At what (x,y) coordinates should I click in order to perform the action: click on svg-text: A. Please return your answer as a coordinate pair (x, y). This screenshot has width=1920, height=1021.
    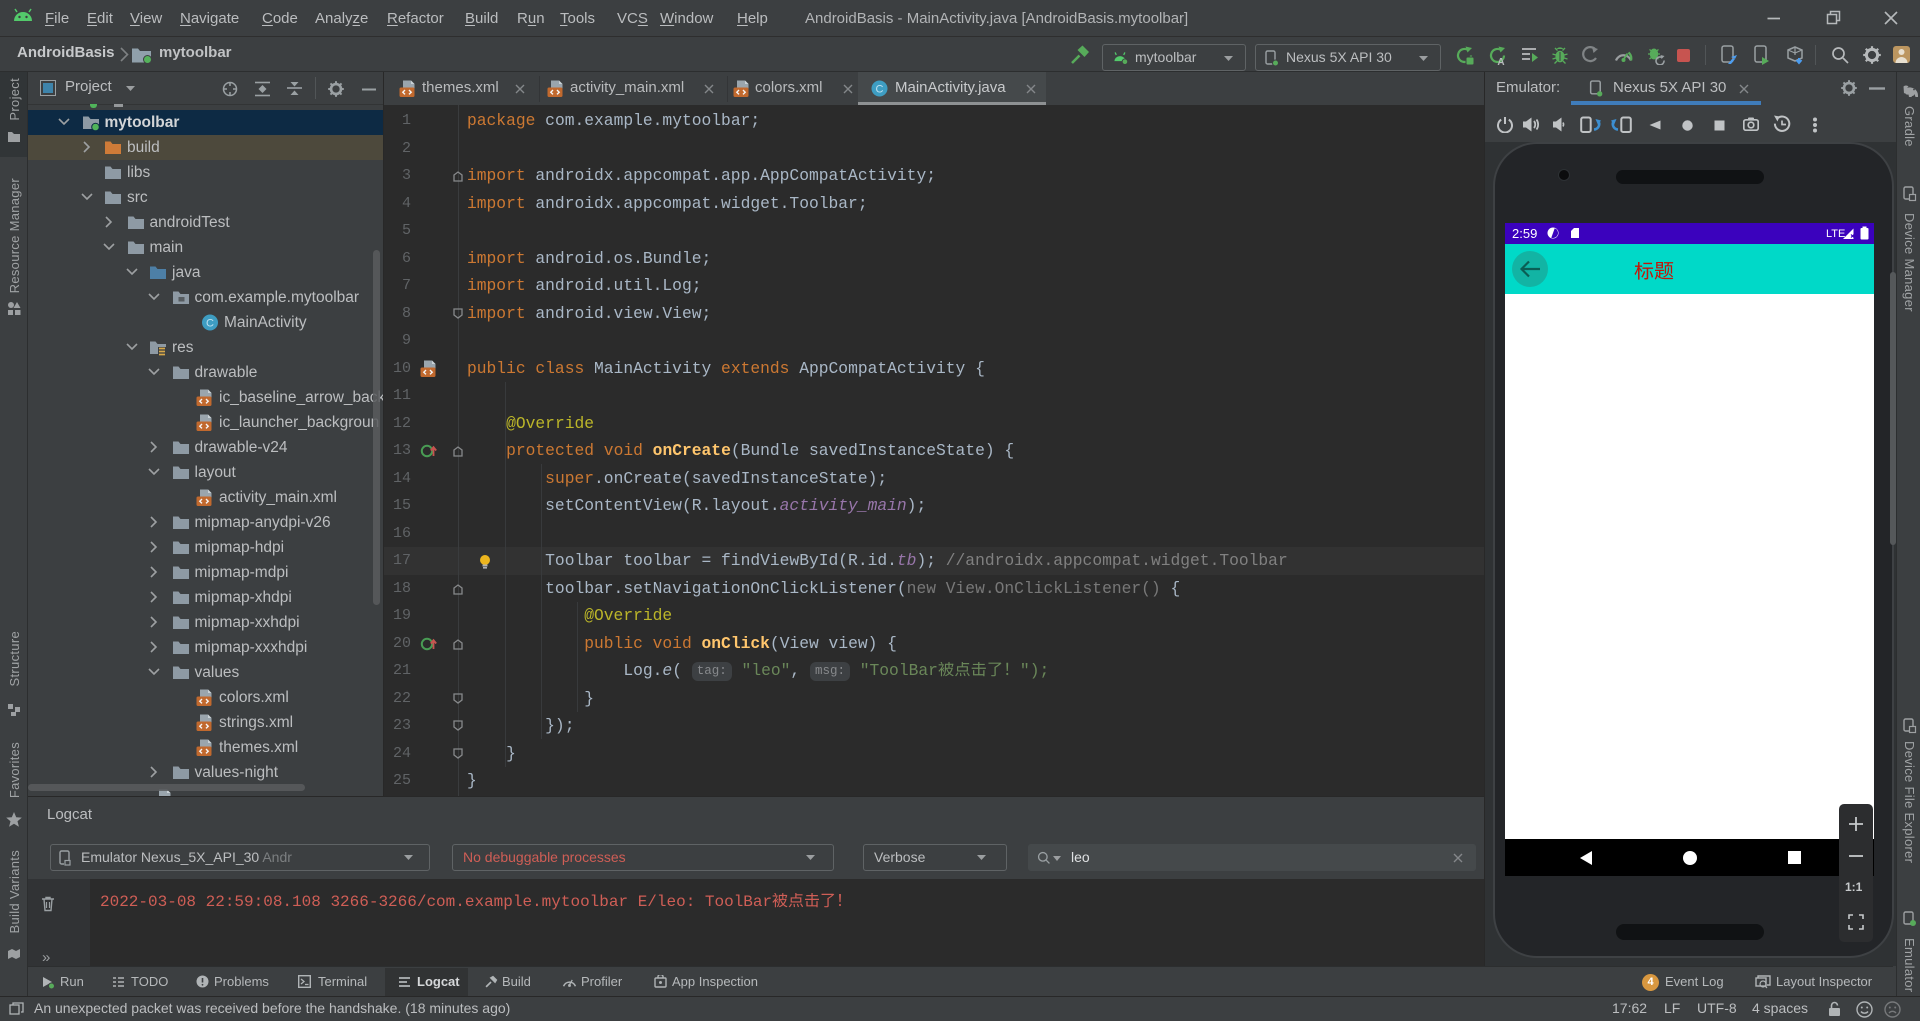
    Looking at the image, I should click on (1500, 61).